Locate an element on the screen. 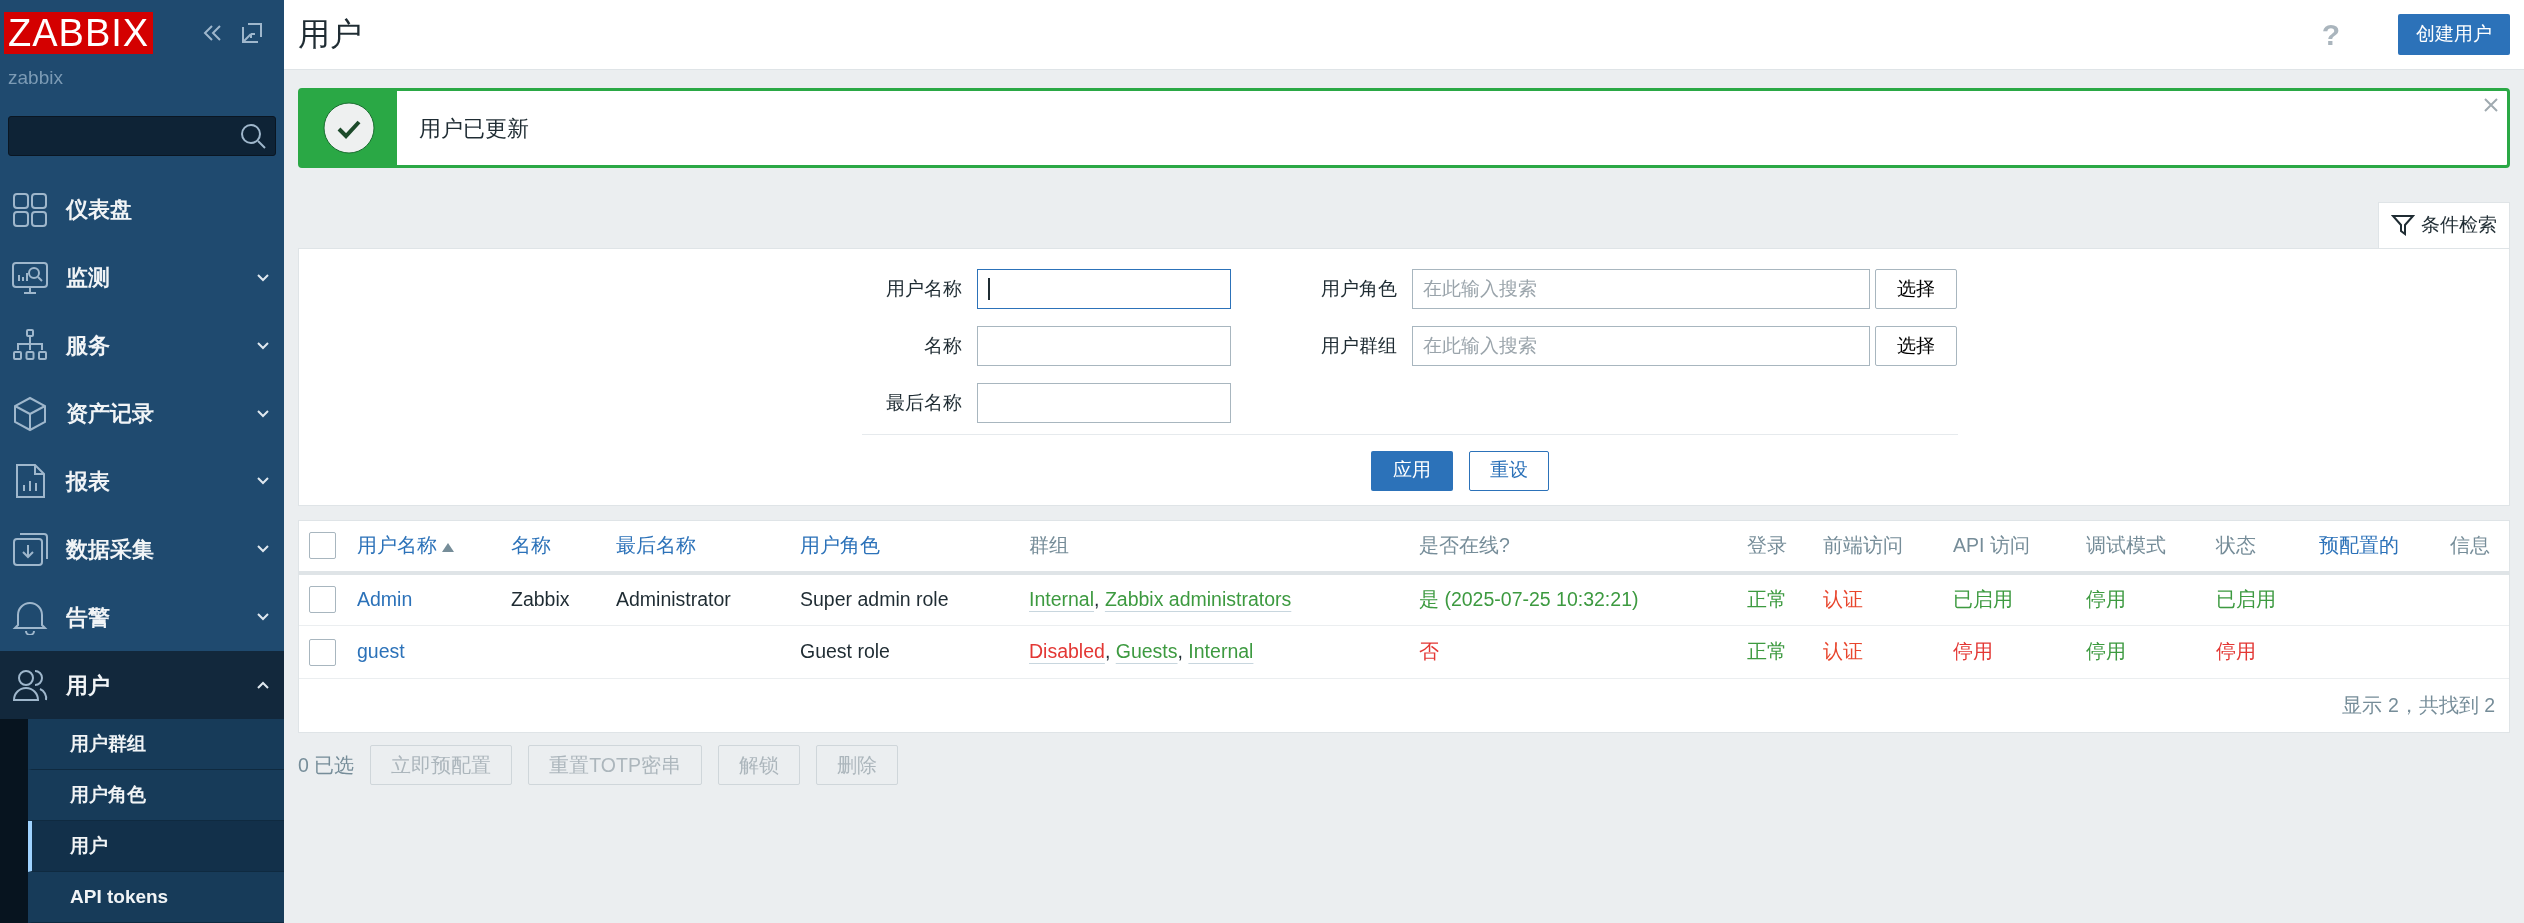 The height and width of the screenshot is (923, 2524). bell-icon is located at coordinates (30, 617).